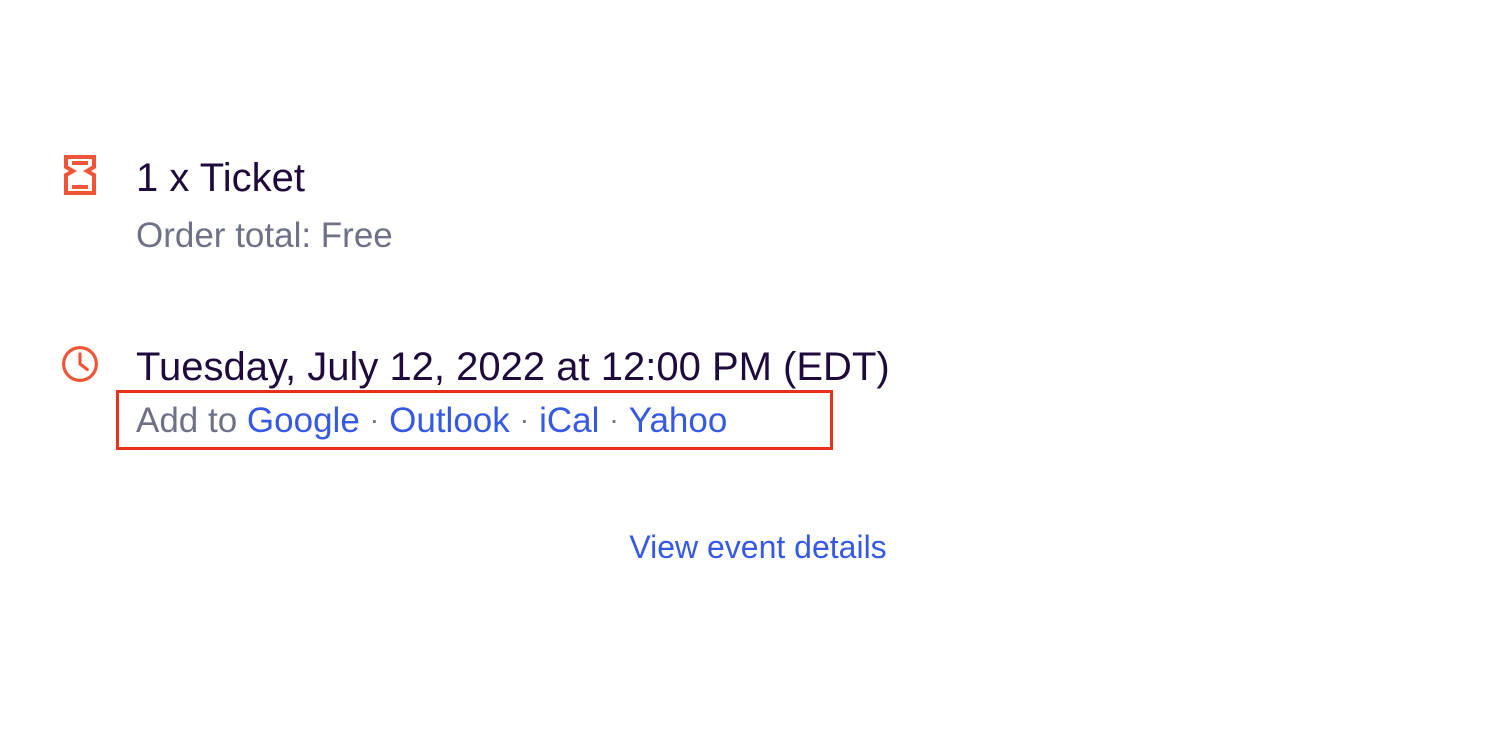  What do you see at coordinates (191, 420) in the screenshot?
I see `add-to-label: Add to` at bounding box center [191, 420].